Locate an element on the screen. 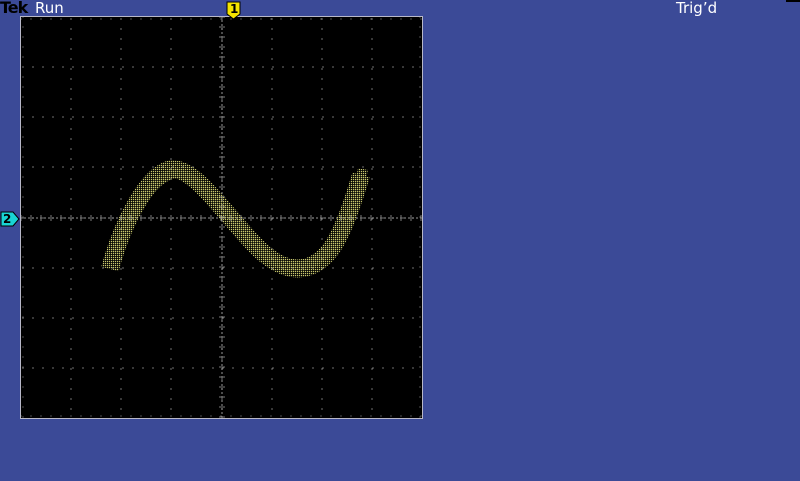  channel2-position-marker: 2 is located at coordinates (10, 219).